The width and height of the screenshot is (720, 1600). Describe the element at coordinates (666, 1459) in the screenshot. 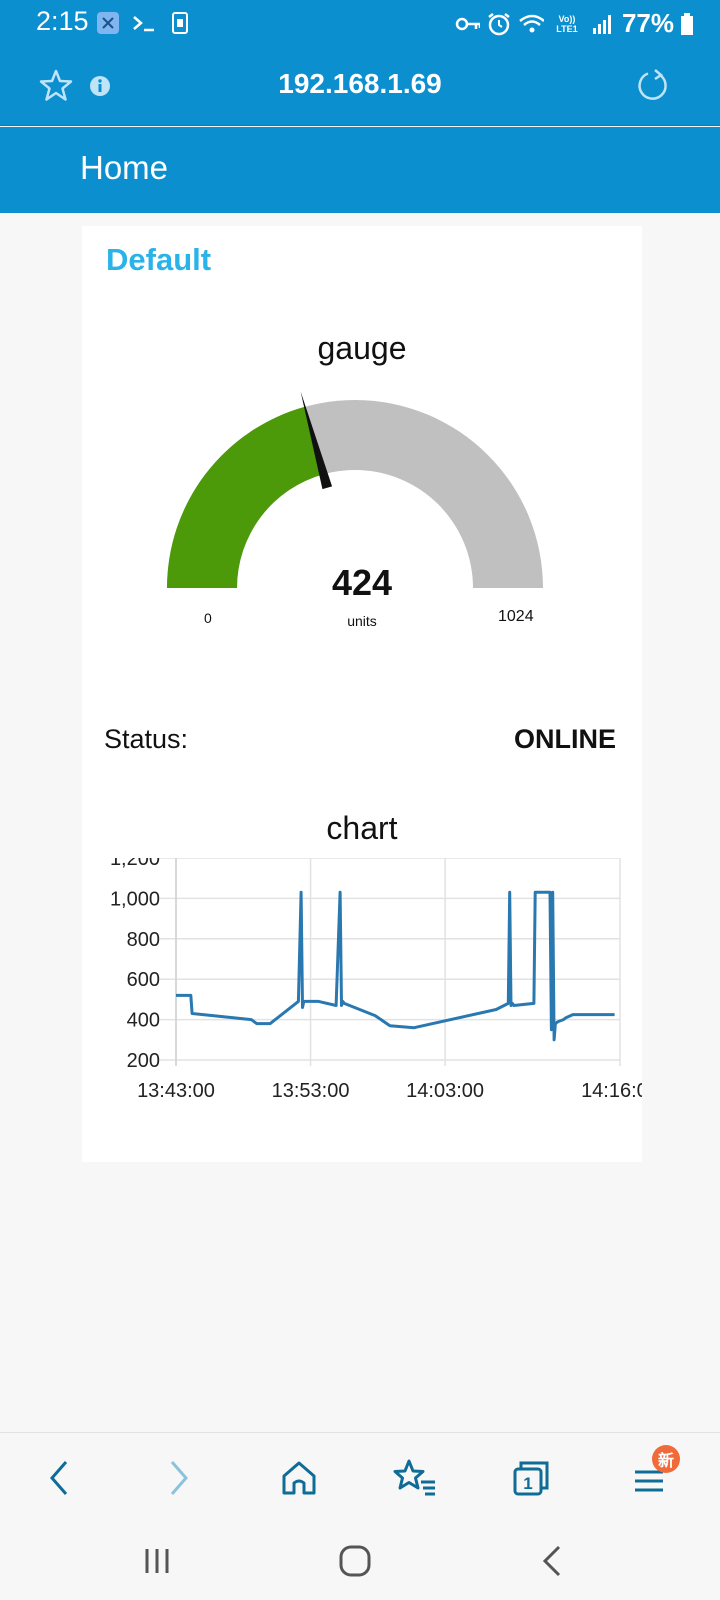

I see `menu-badge: 新` at that location.